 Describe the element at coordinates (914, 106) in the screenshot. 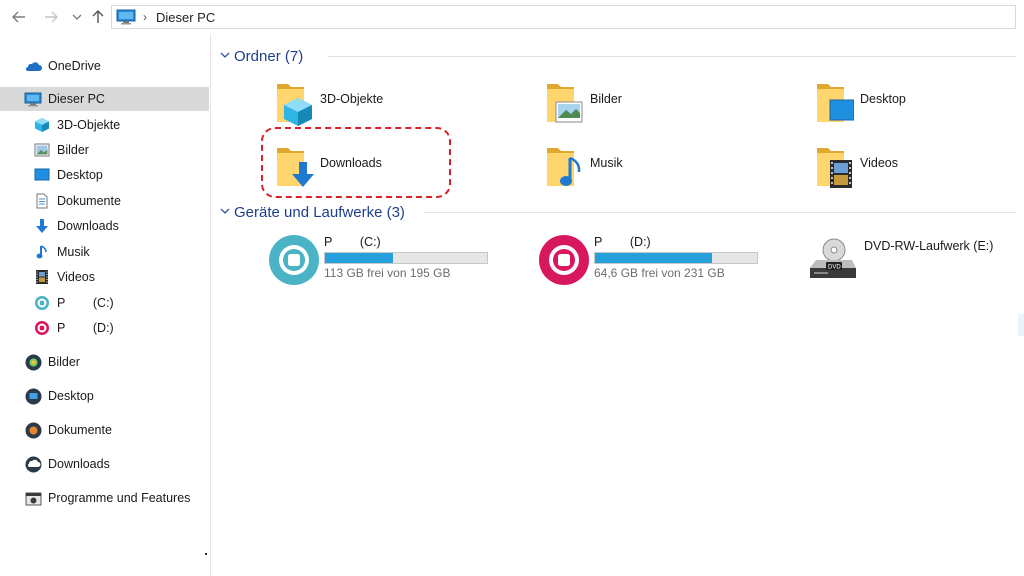

I see `folder-tile-desktop: Desktop` at that location.